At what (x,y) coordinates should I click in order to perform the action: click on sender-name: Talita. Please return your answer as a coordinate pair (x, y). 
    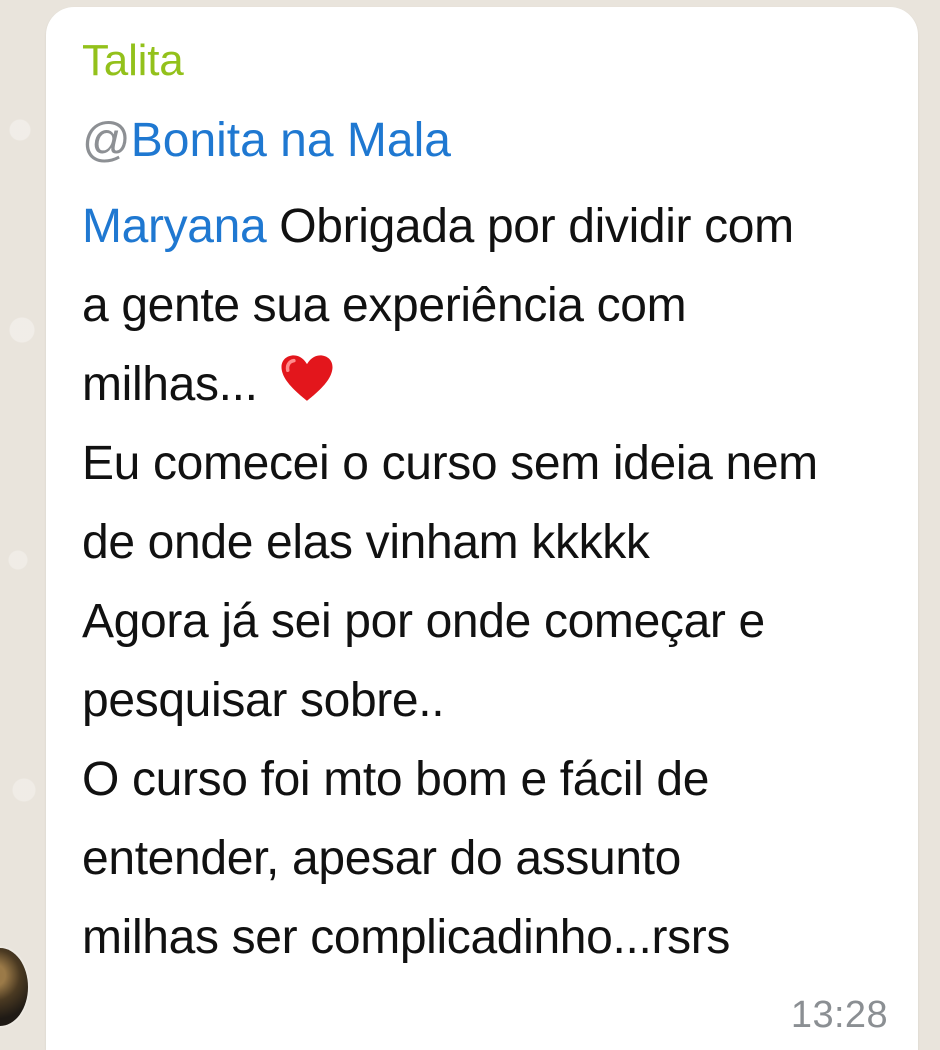
    Looking at the image, I should click on (133, 61).